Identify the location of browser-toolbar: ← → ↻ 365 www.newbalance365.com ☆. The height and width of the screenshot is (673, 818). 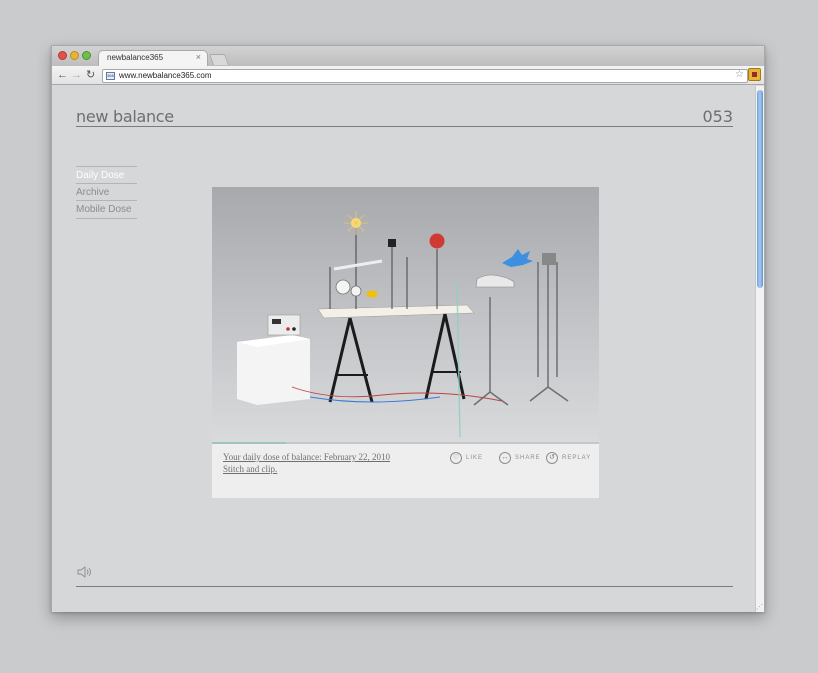
(408, 75).